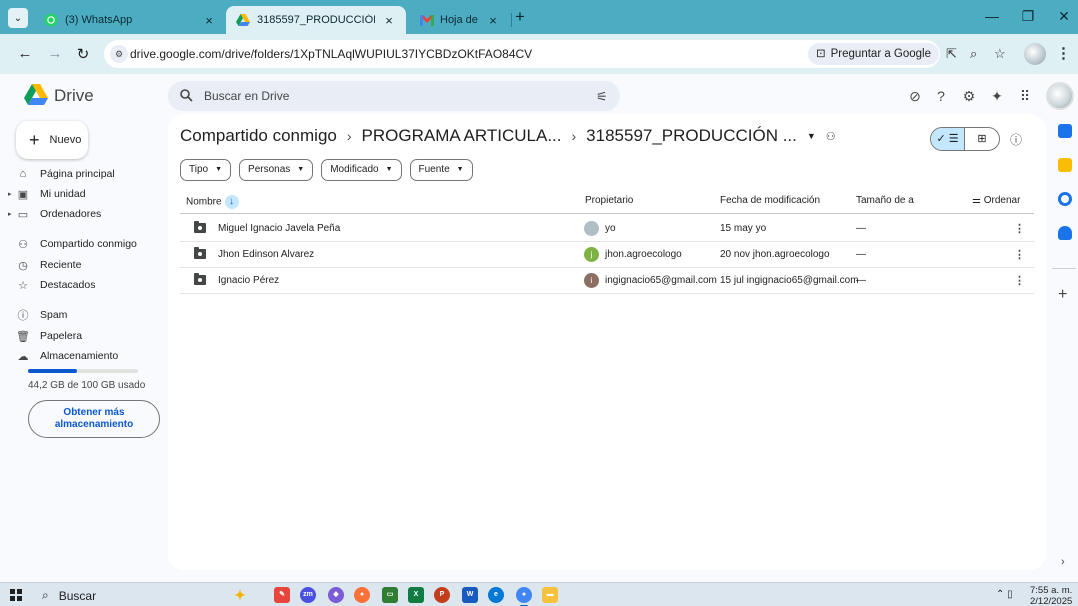  What do you see at coordinates (770, 200) in the screenshot?
I see `column-modified: Fecha de modificación` at bounding box center [770, 200].